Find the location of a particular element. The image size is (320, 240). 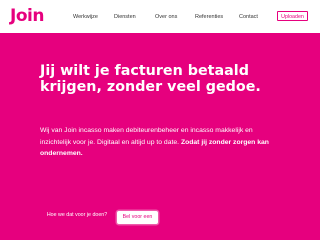

nav-item-contact: Contact is located at coordinates (248, 17).